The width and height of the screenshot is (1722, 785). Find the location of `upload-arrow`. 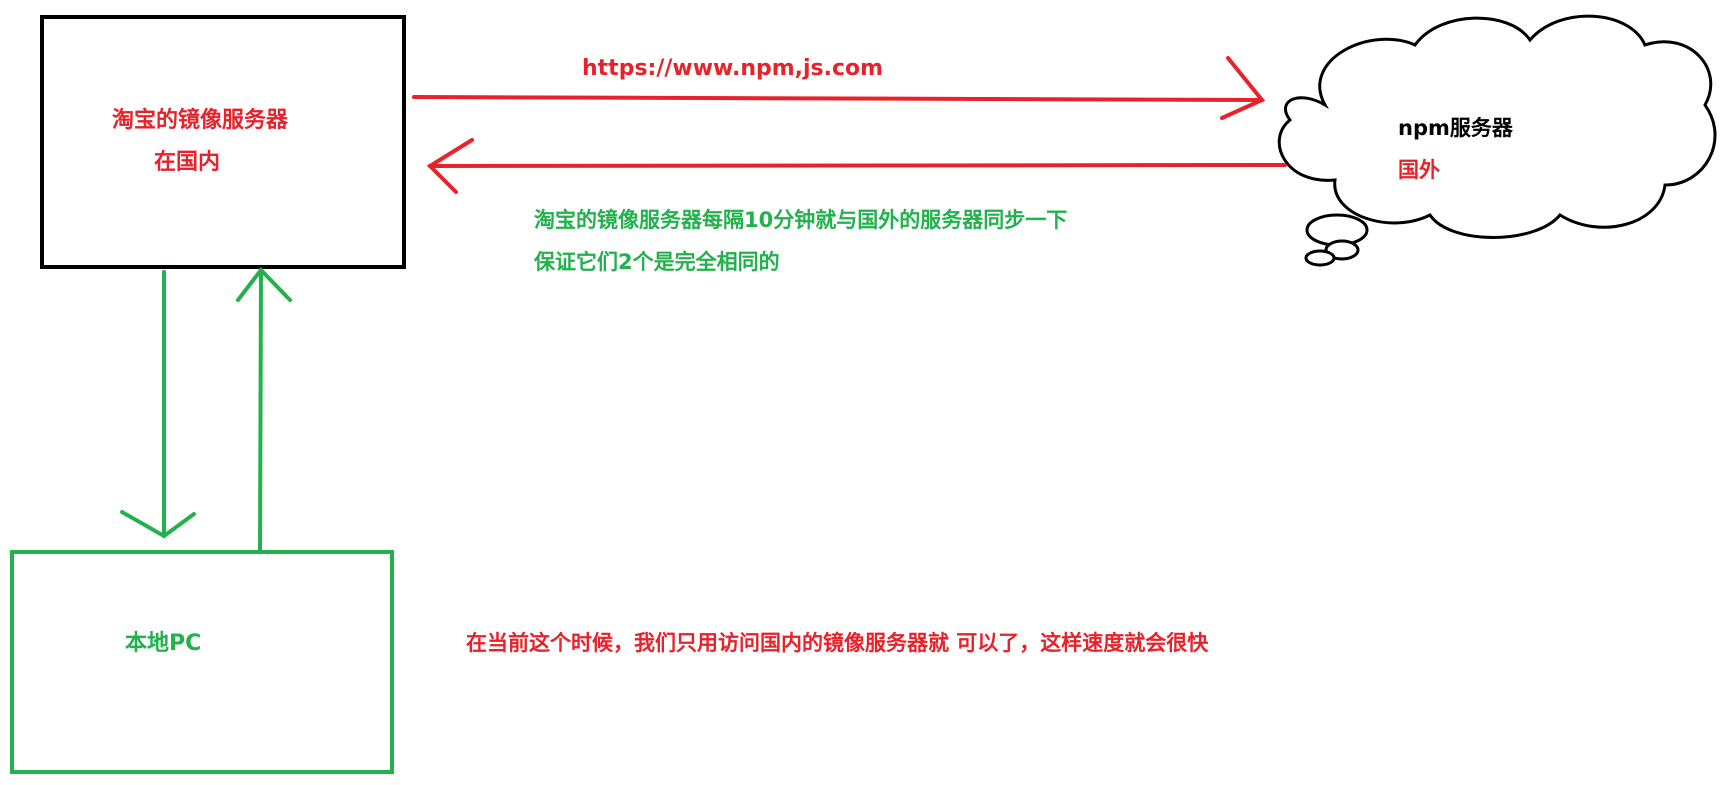

upload-arrow is located at coordinates (264, 409).